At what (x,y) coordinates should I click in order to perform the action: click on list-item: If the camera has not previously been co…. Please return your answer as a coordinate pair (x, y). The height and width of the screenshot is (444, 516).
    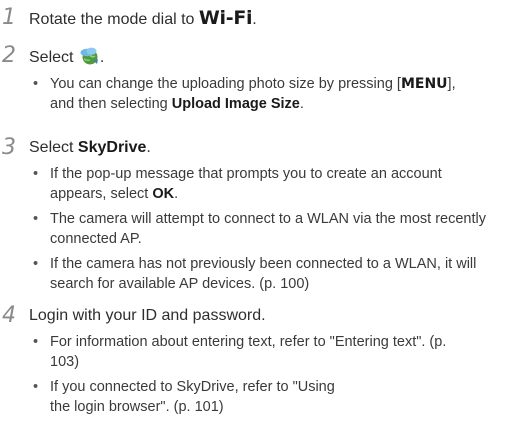
    Looking at the image, I should click on (266, 274).